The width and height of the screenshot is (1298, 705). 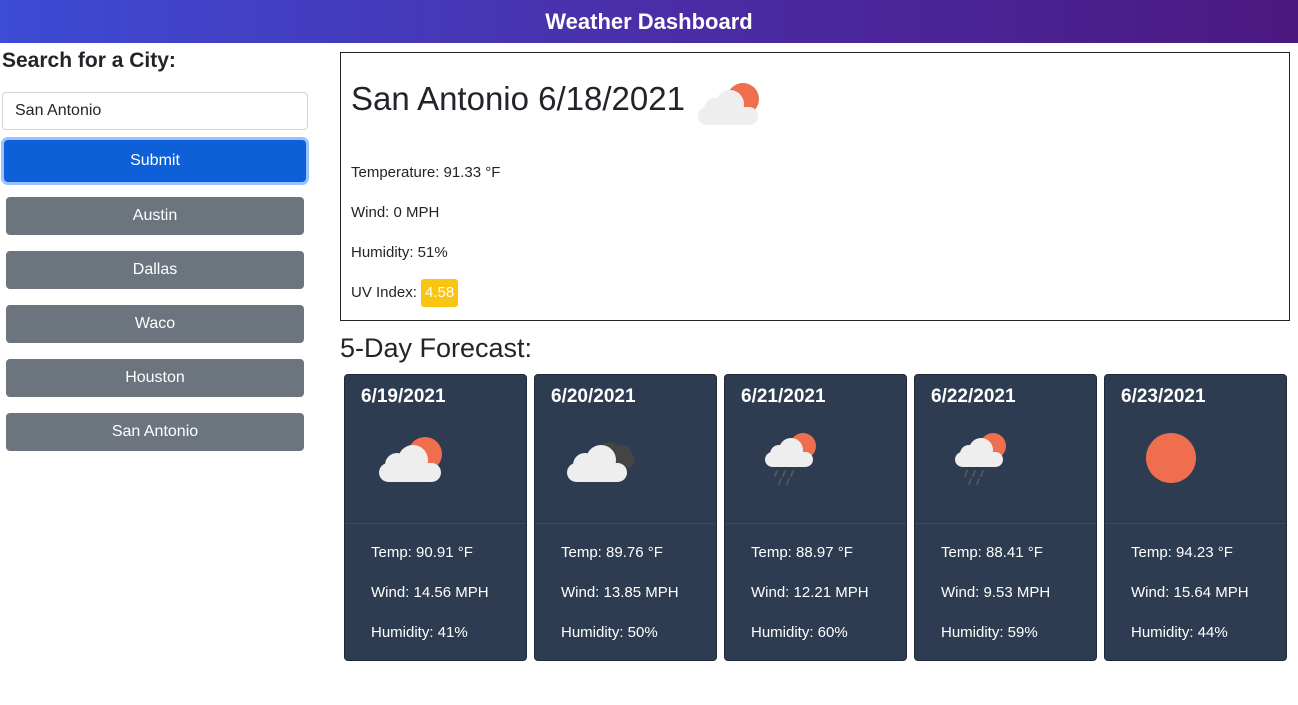 I want to click on city-search-input, so click(x=155, y=111).